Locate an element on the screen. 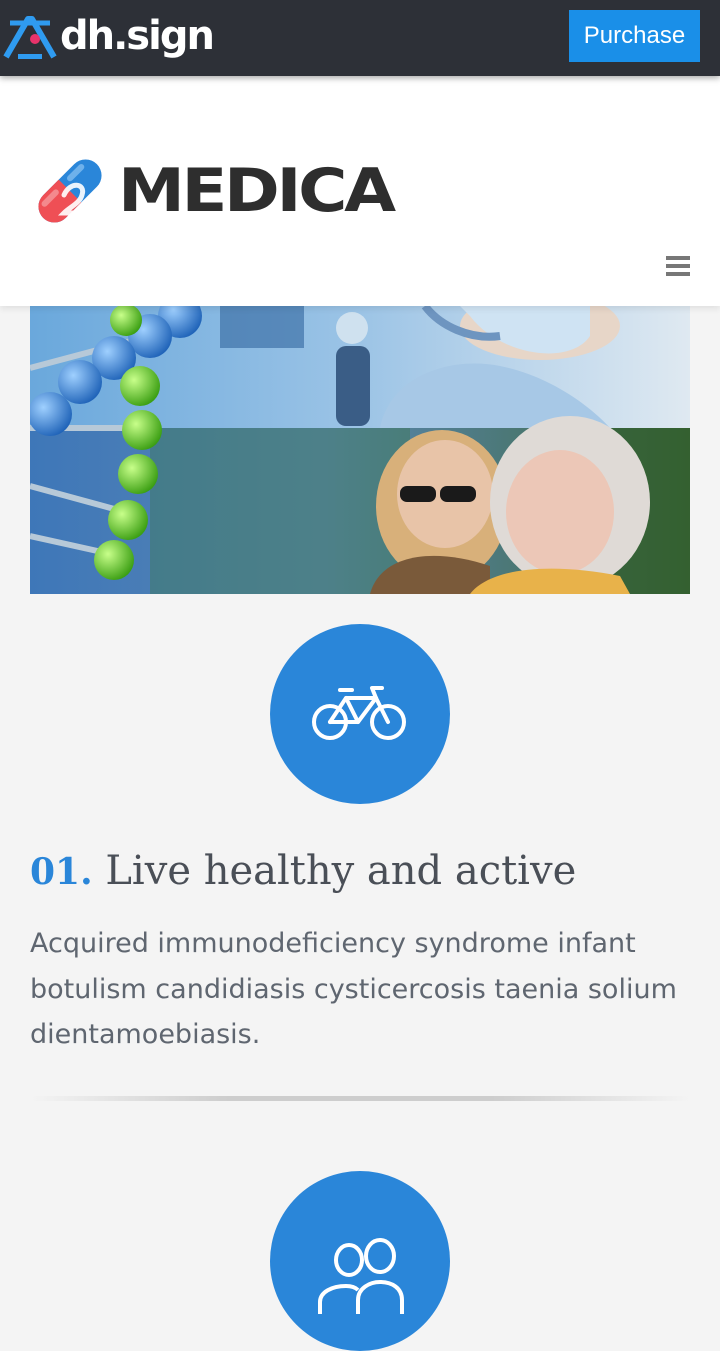  bicycle-icon is located at coordinates (359, 713).